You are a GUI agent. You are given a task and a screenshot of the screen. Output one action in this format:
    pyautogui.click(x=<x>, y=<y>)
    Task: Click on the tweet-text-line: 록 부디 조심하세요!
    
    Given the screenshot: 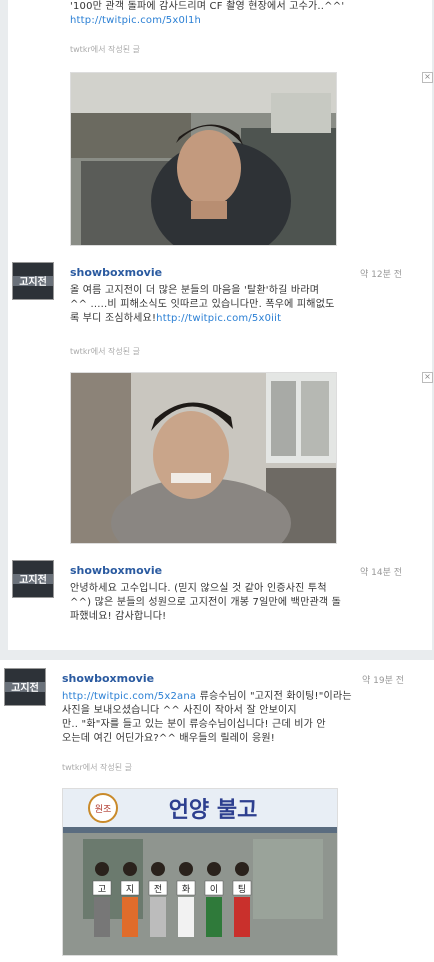 What is the action you would take?
    pyautogui.click(x=113, y=318)
    